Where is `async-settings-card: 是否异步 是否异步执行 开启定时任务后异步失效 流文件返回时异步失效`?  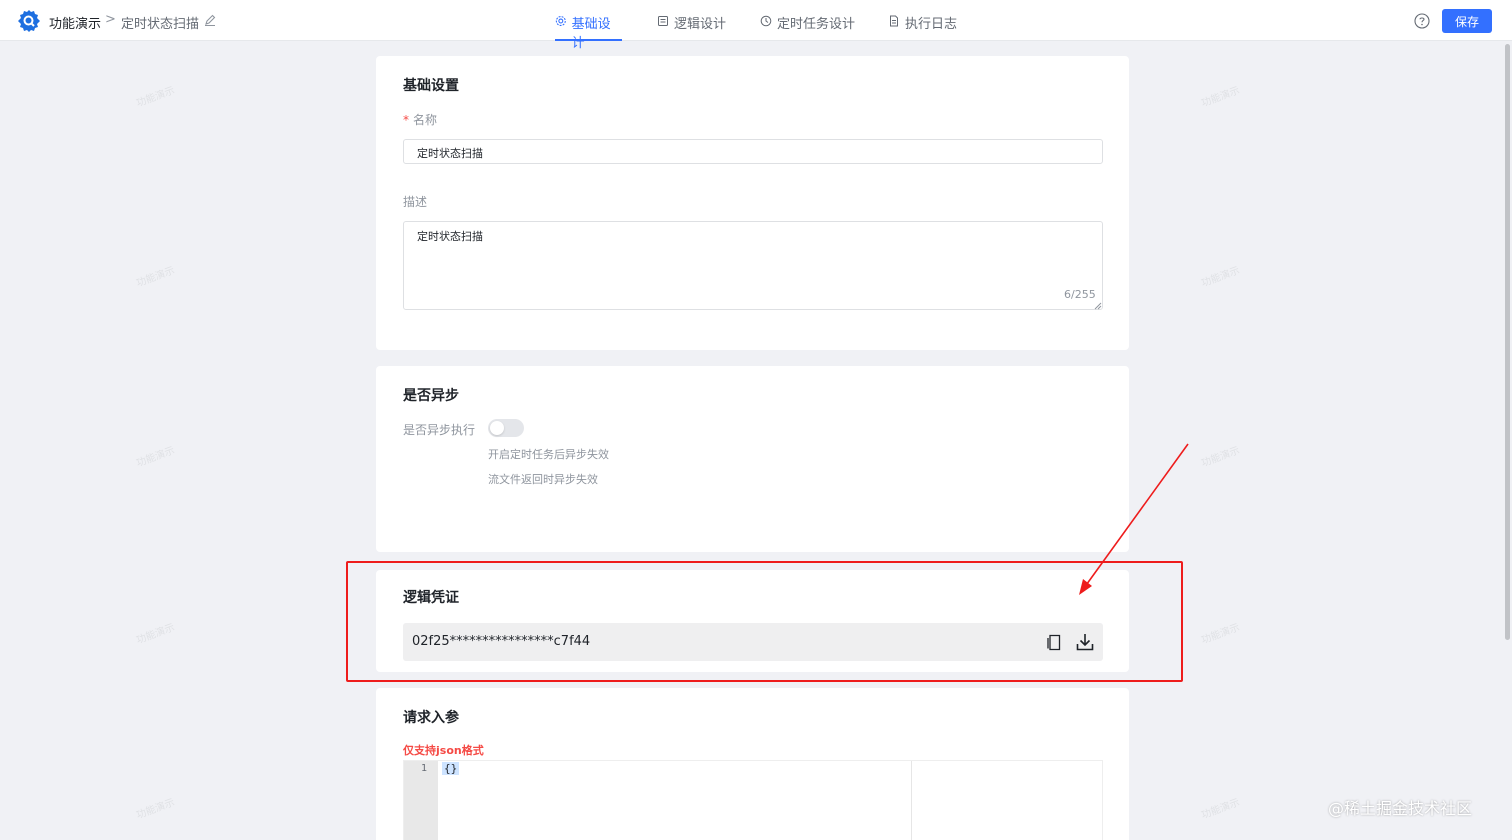 async-settings-card: 是否异步 是否异步执行 开启定时任务后异步失效 流文件返回时异步失效 is located at coordinates (752, 459).